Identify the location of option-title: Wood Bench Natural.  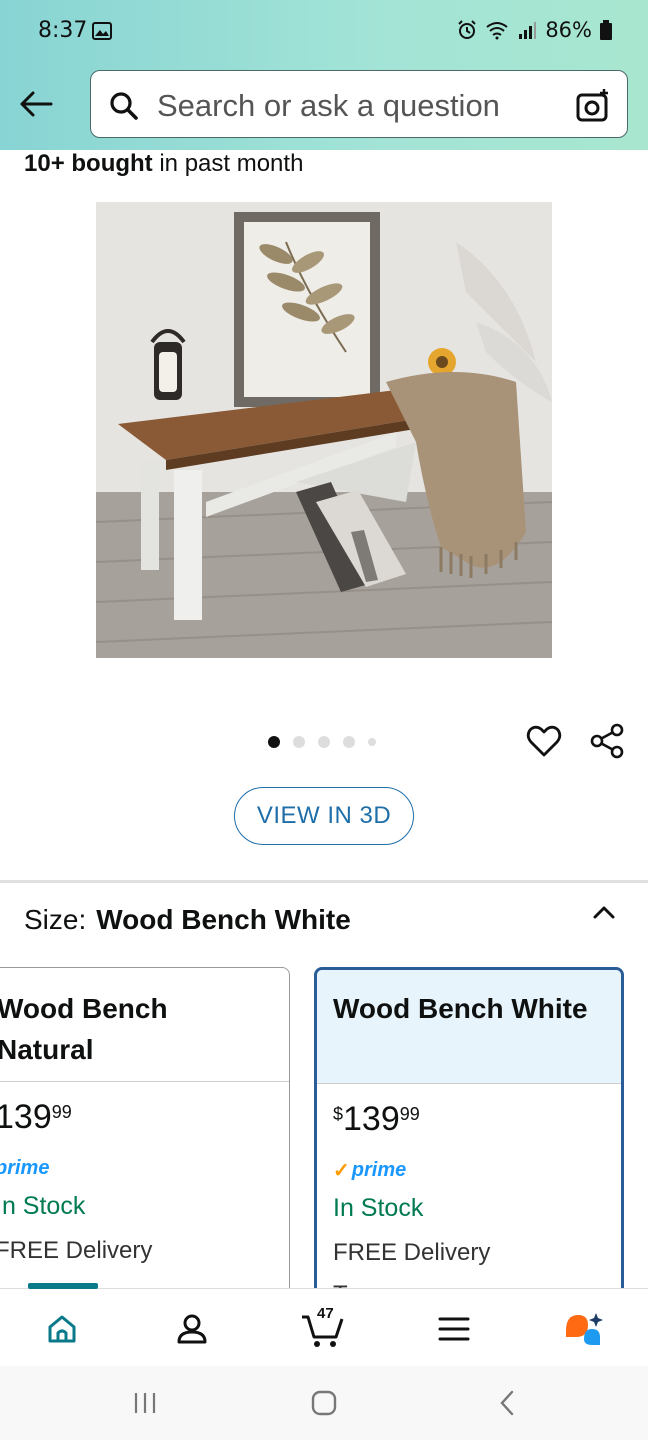
(144, 1025).